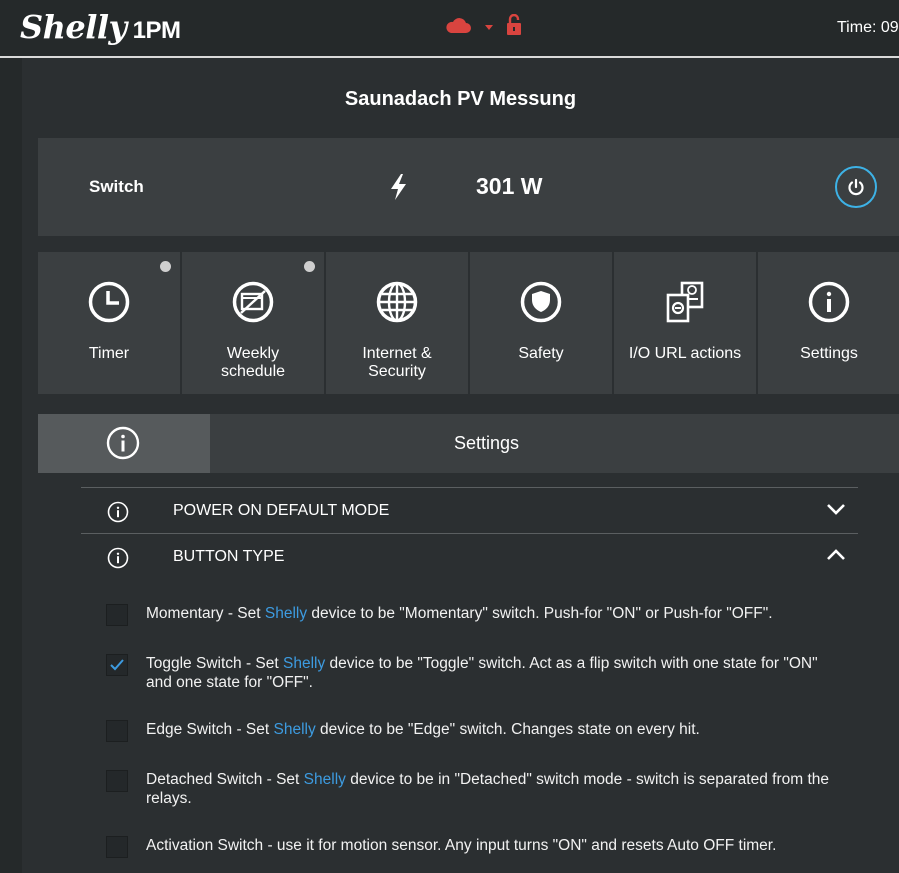 Image resolution: width=899 pixels, height=873 pixels. Describe the element at coordinates (109, 302) in the screenshot. I see `clock-icon` at that location.